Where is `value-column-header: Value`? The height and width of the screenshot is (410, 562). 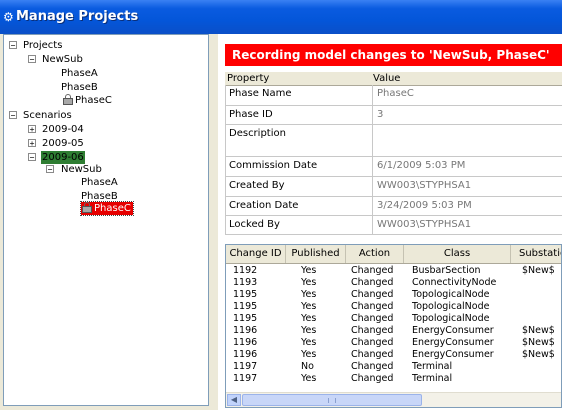
value-column-header: Value is located at coordinates (387, 78).